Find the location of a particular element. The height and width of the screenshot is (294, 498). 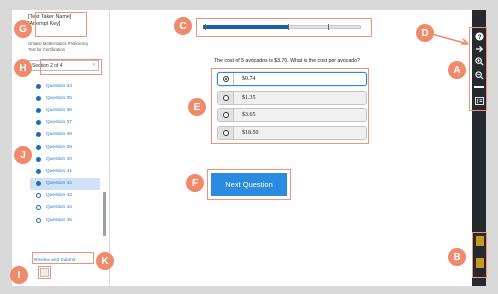

question-label: Question 40 is located at coordinates (59, 159).